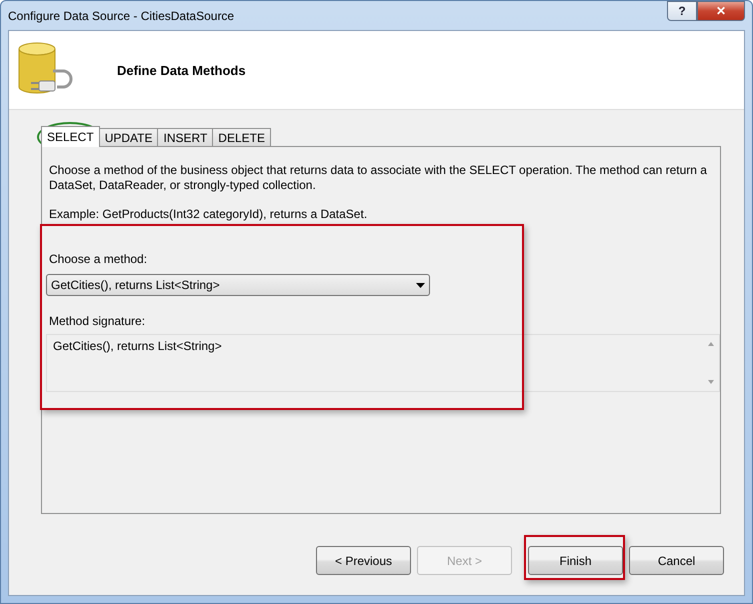 This screenshot has width=753, height=604. I want to click on close-button: ✕, so click(721, 11).